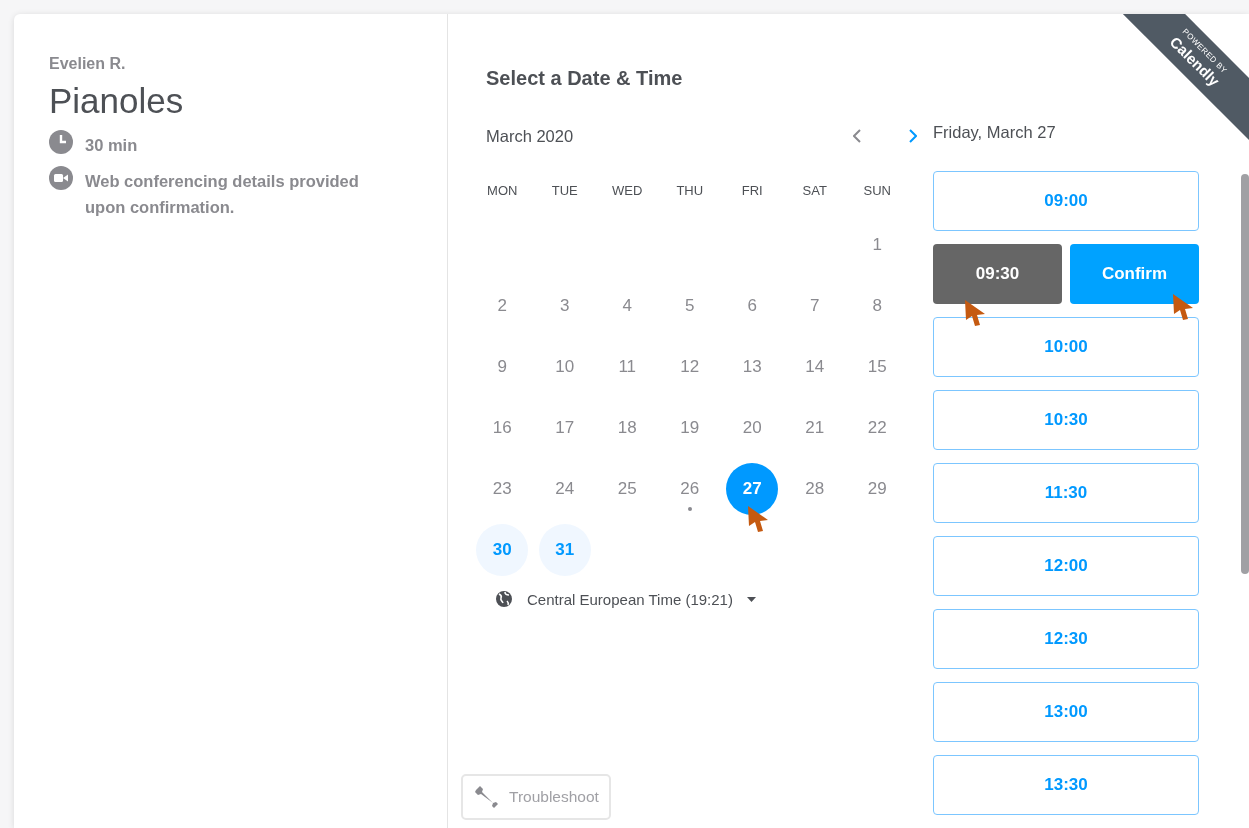 This screenshot has height=828, width=1249. Describe the element at coordinates (627, 427) in the screenshot. I see `calendar-day: 18` at that location.